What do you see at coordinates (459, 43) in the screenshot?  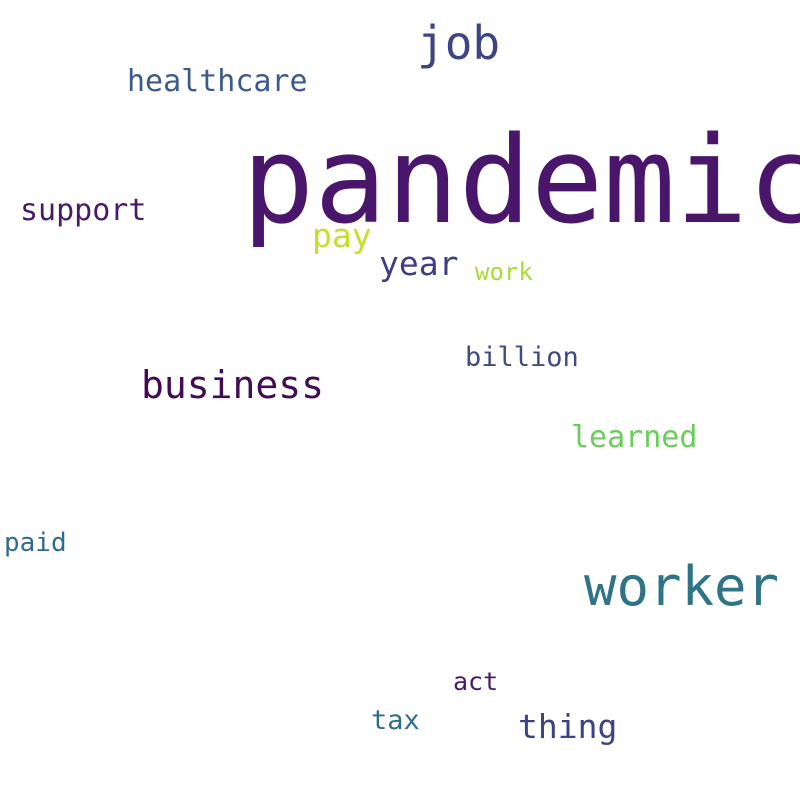 I see `word-job: job` at bounding box center [459, 43].